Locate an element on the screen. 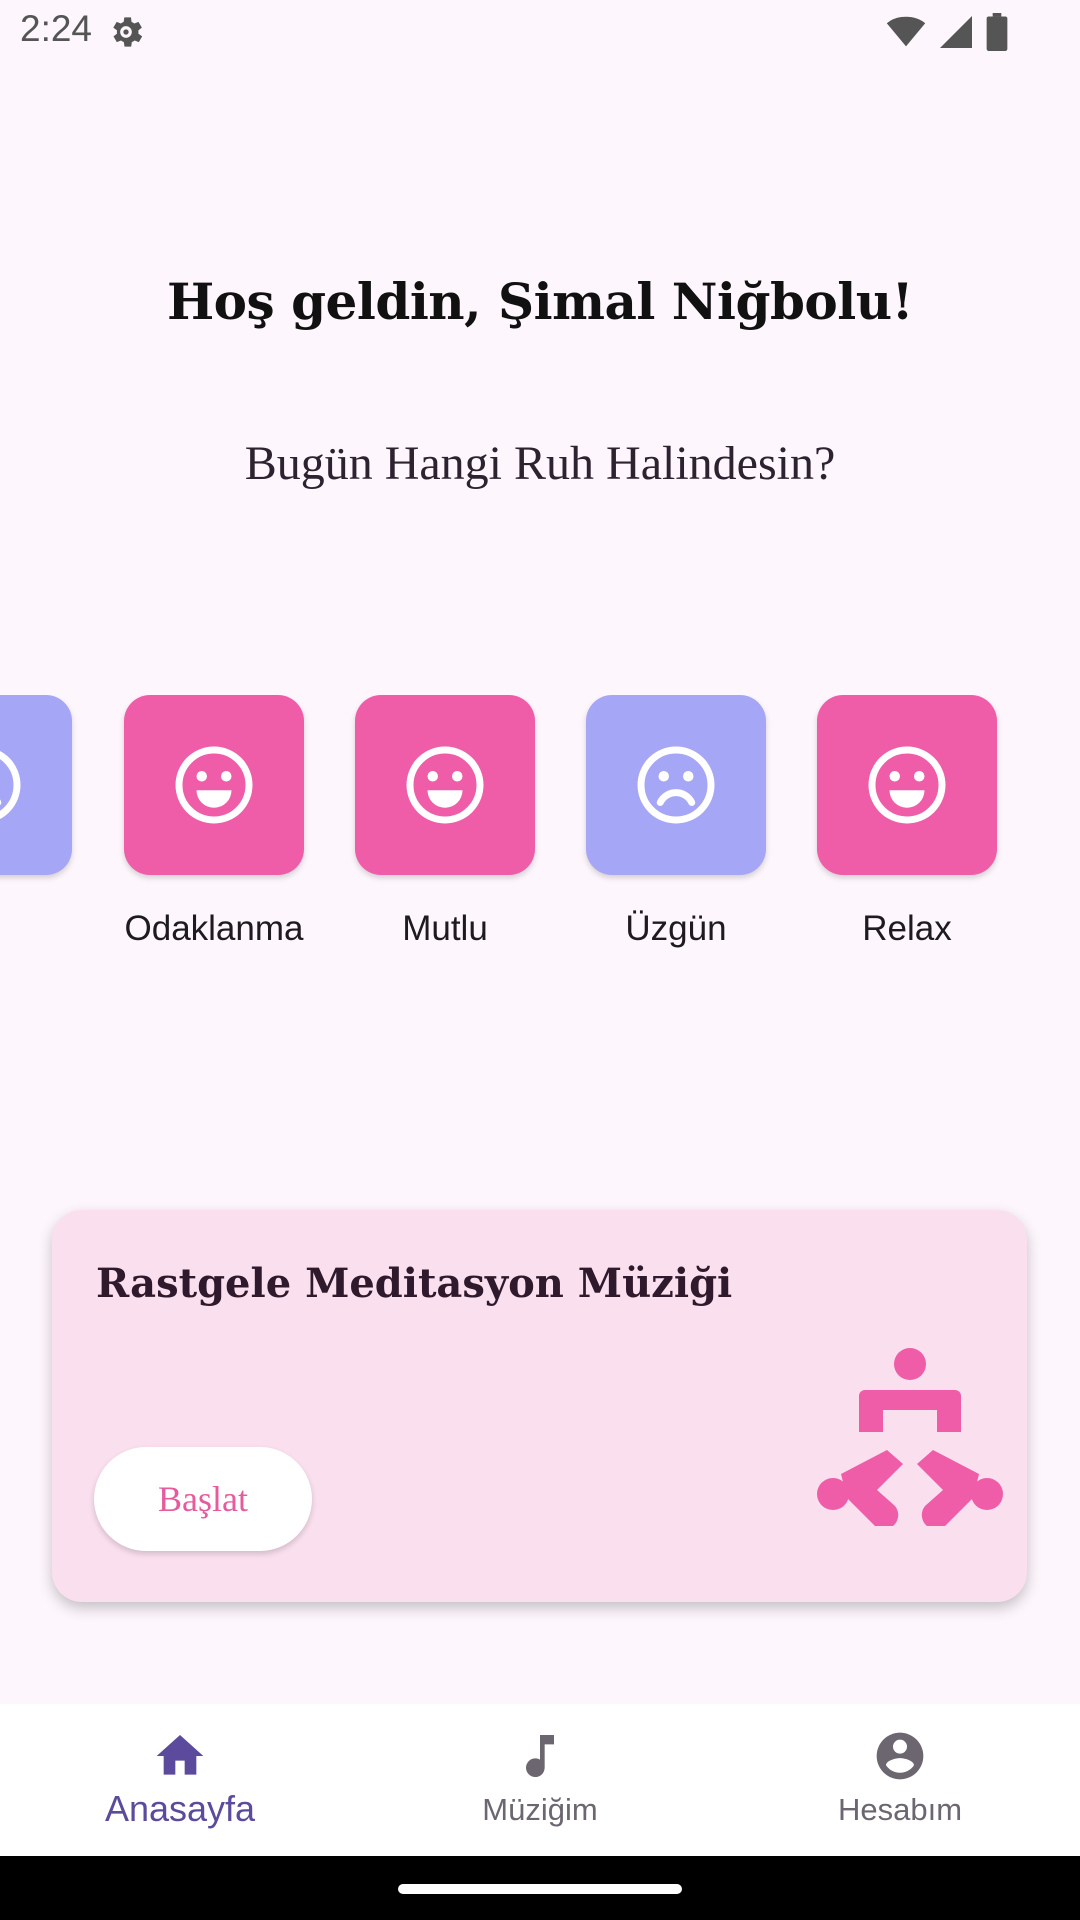 This screenshot has height=1920, width=1080. nav-label: Hesabım is located at coordinates (900, 1809).